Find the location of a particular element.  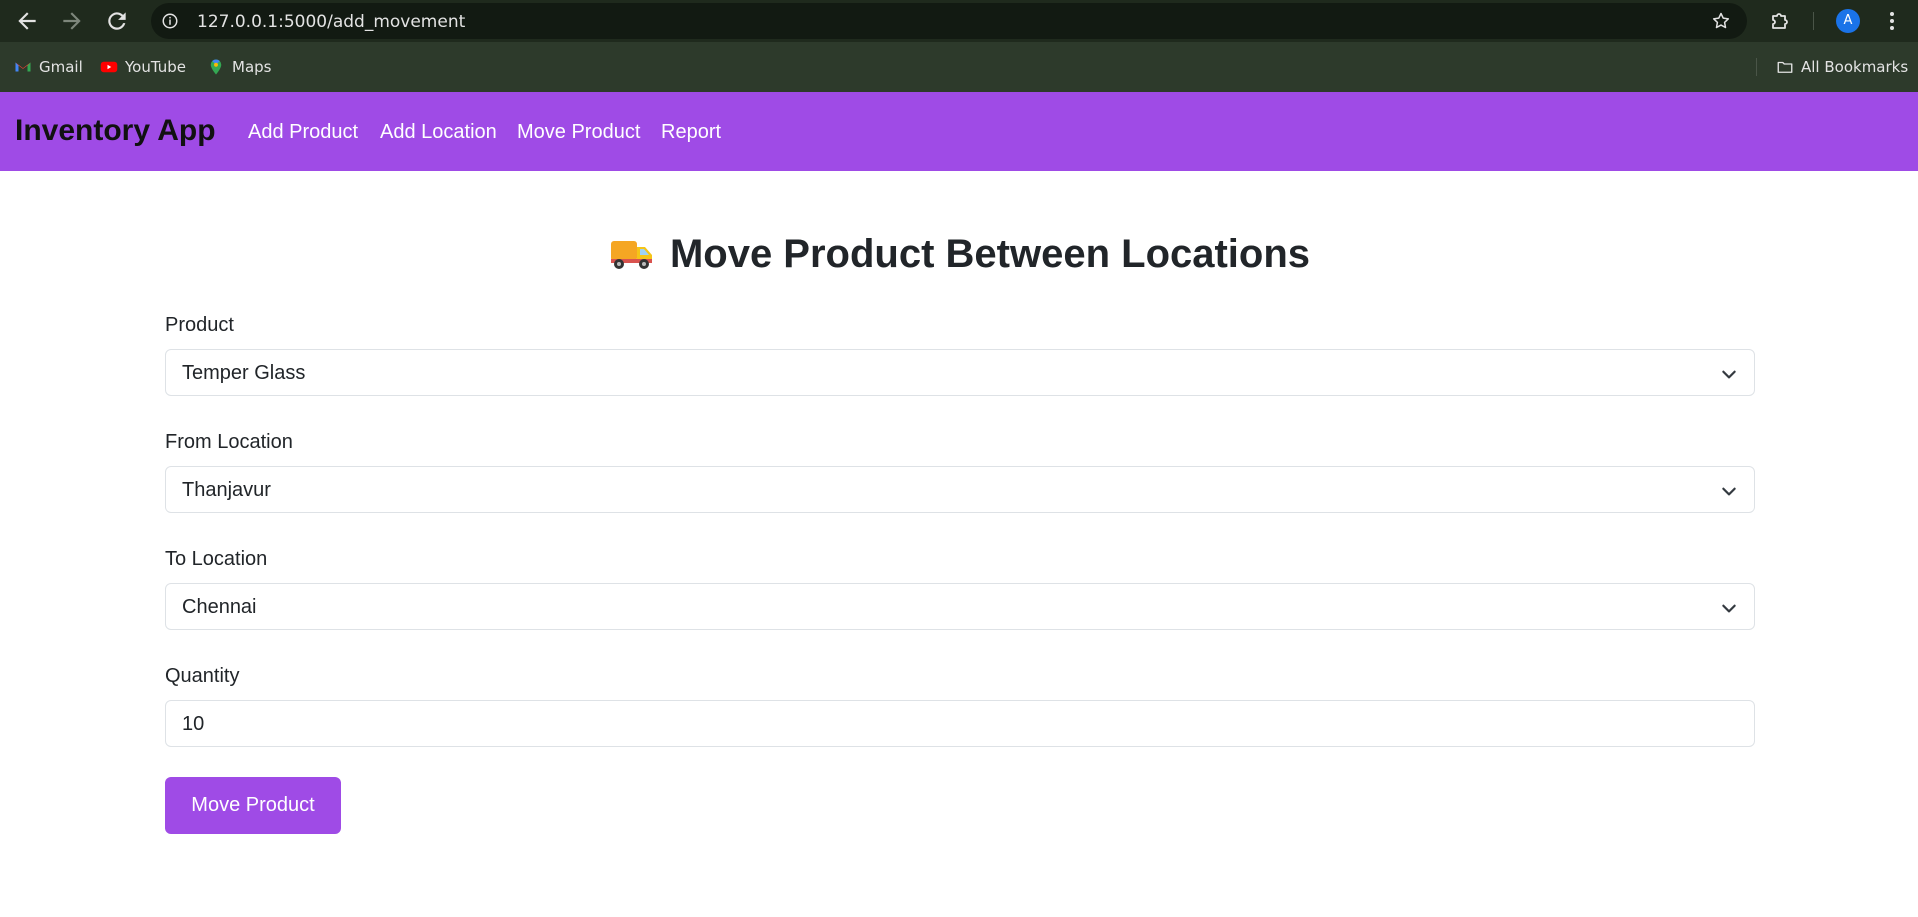

youtube-icon is located at coordinates (109, 67).